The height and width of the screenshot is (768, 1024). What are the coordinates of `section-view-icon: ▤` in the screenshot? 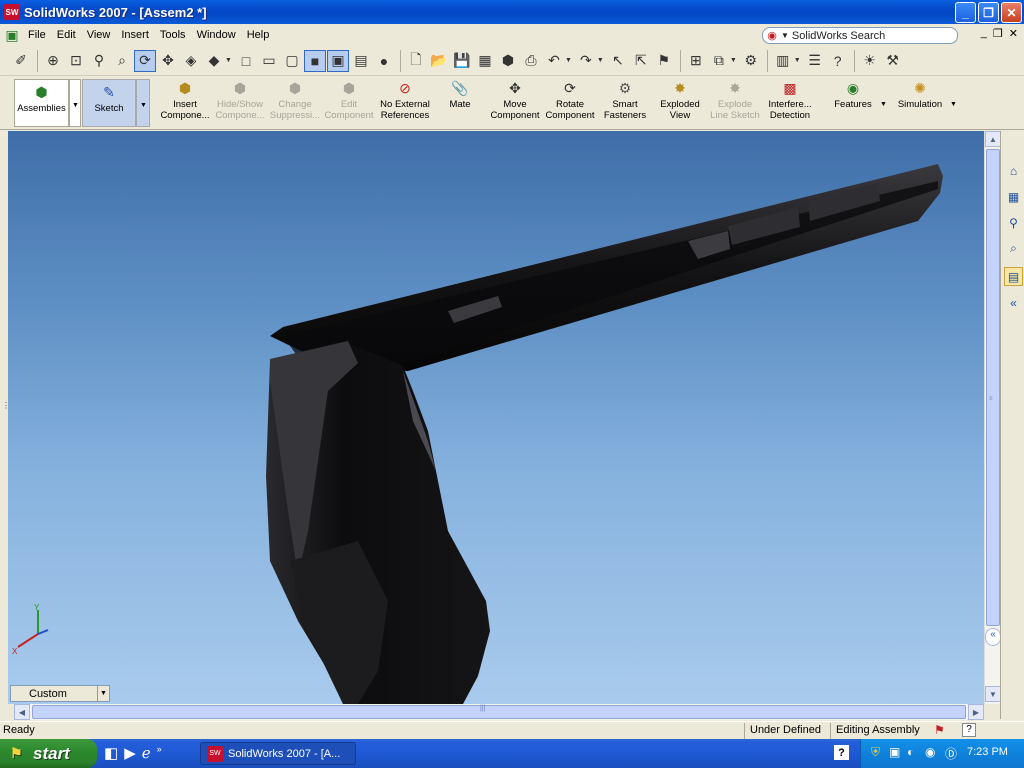 It's located at (361, 61).